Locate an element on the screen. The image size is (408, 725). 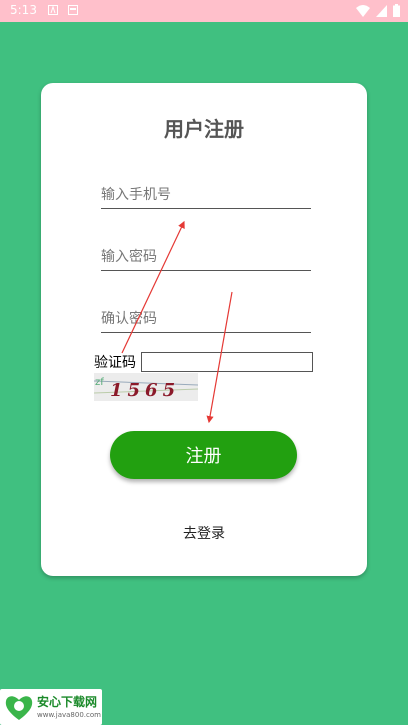
signal-icon is located at coordinates (381, 10).